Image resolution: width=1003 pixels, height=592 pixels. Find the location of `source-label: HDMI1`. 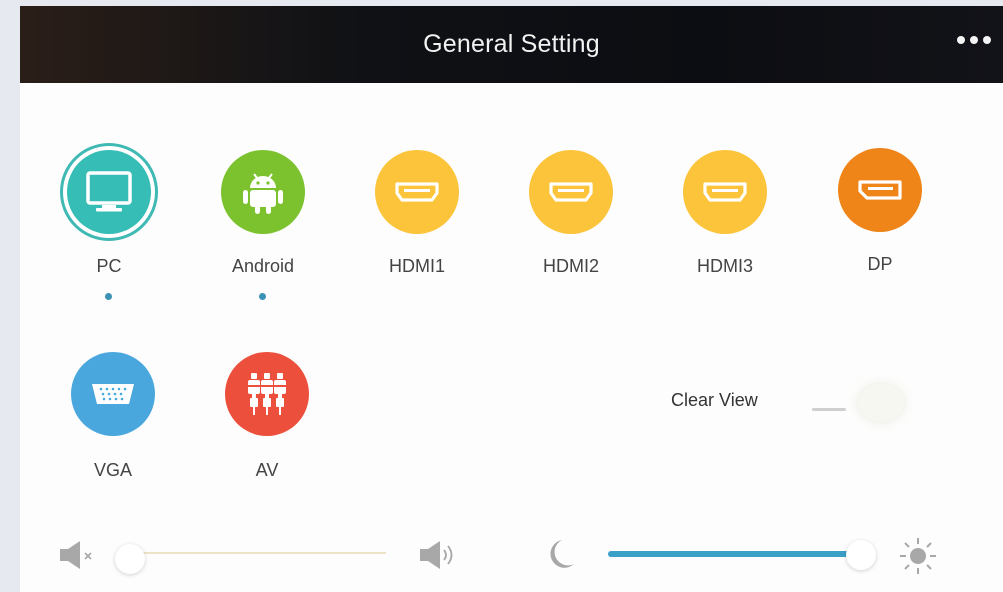

source-label: HDMI1 is located at coordinates (416, 266).